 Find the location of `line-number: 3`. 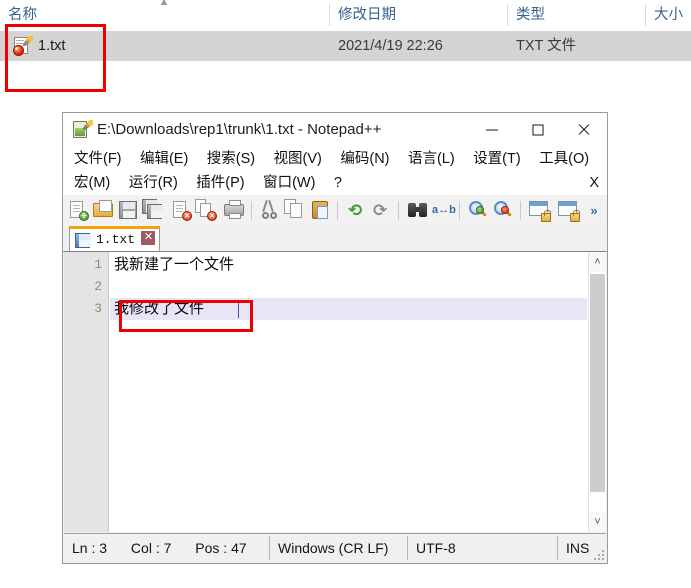

line-number: 3 is located at coordinates (98, 308).